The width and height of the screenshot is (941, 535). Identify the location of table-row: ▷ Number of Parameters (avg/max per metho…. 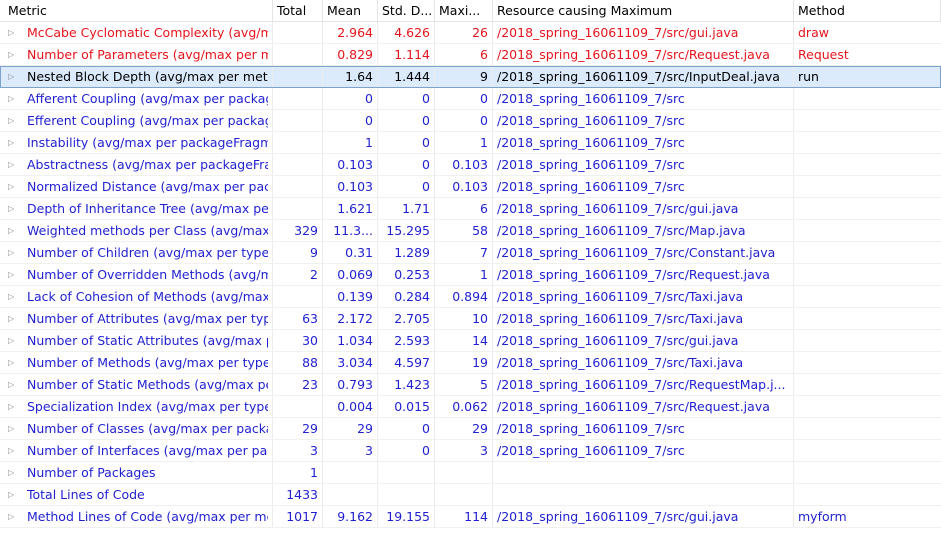
(470, 55).